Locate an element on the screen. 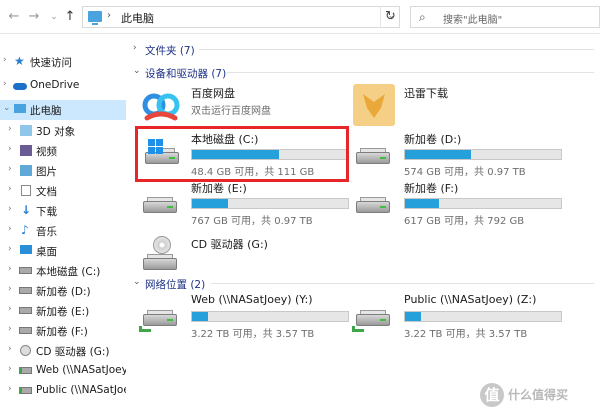 This screenshot has width=600, height=411. back-arrow-icon: ← is located at coordinates (14, 17).